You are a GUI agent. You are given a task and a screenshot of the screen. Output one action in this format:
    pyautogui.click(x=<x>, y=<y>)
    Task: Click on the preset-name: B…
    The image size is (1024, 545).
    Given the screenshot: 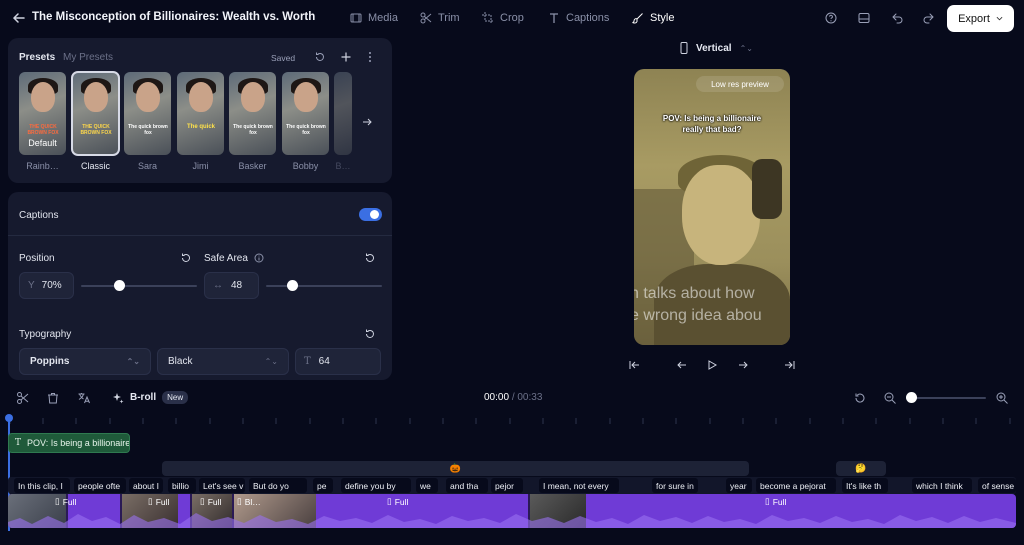 What is the action you would take?
    pyautogui.click(x=343, y=166)
    